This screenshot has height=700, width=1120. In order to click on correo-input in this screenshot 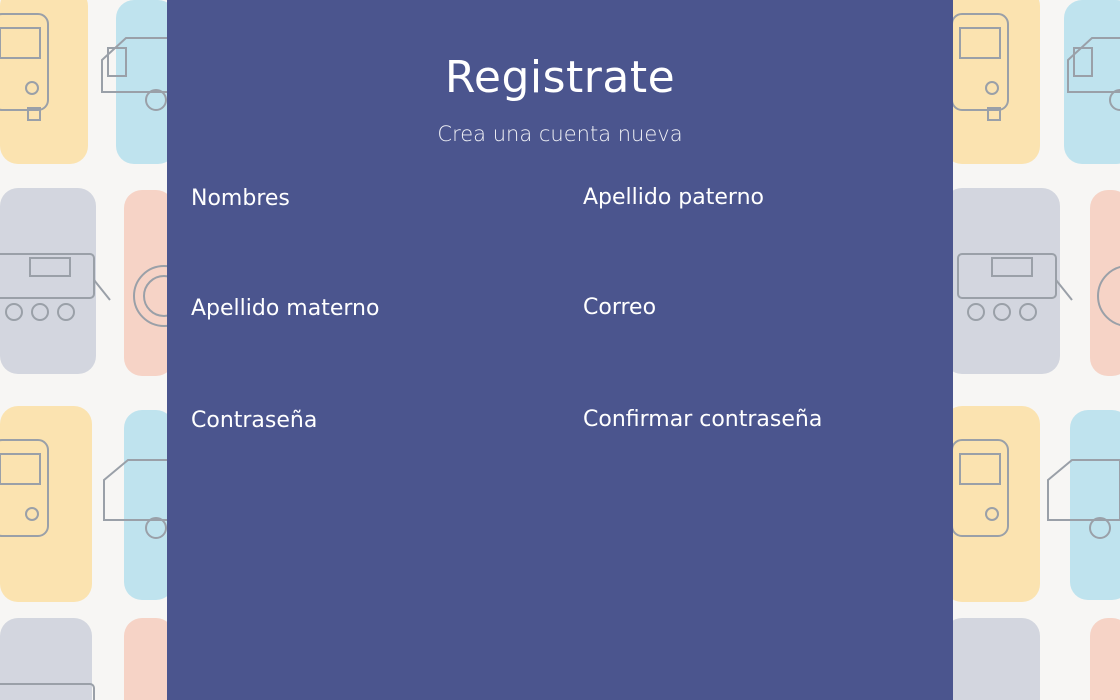, I will do `click(750, 348)`.